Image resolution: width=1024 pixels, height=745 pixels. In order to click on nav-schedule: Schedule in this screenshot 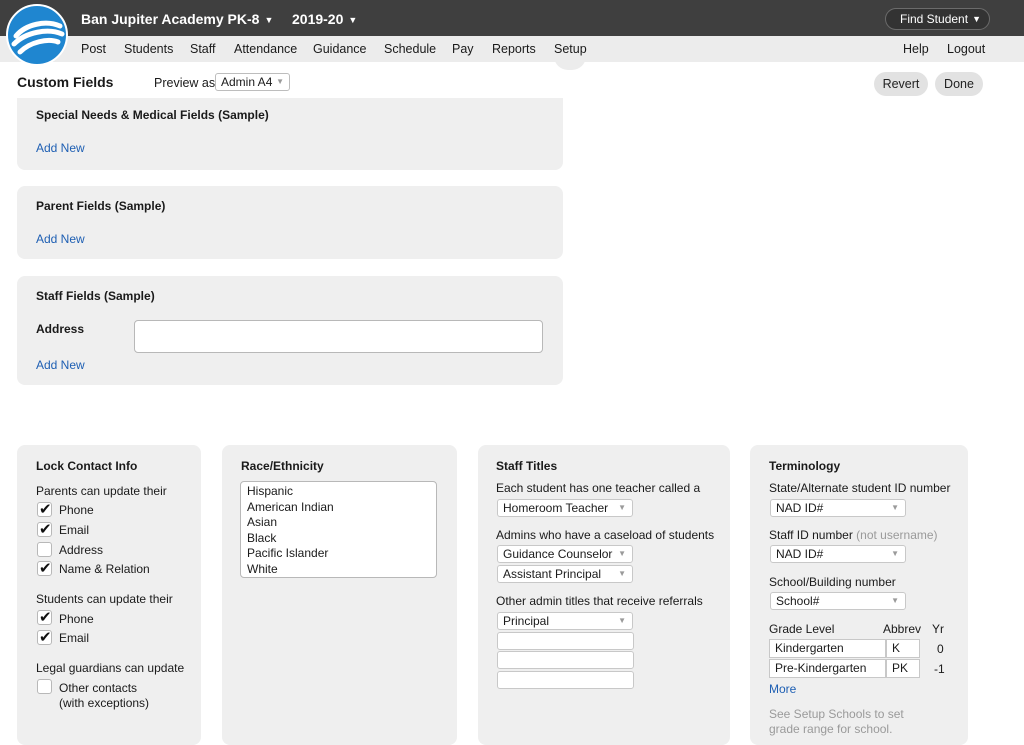, I will do `click(410, 49)`.